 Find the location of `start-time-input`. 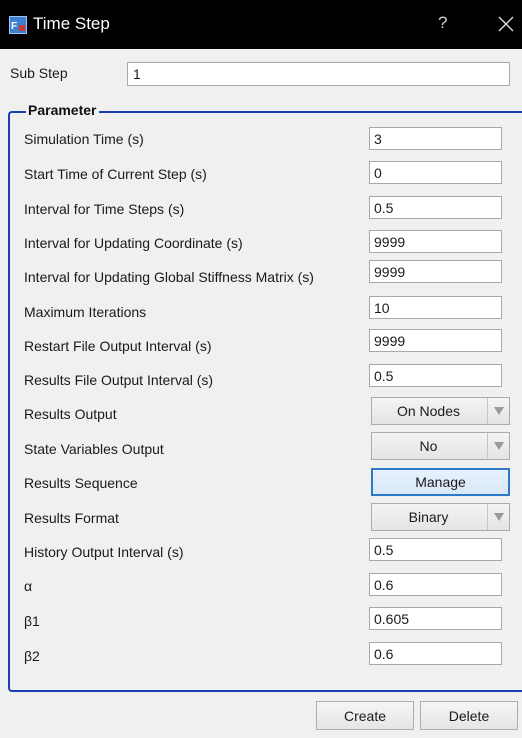

start-time-input is located at coordinates (435, 172).